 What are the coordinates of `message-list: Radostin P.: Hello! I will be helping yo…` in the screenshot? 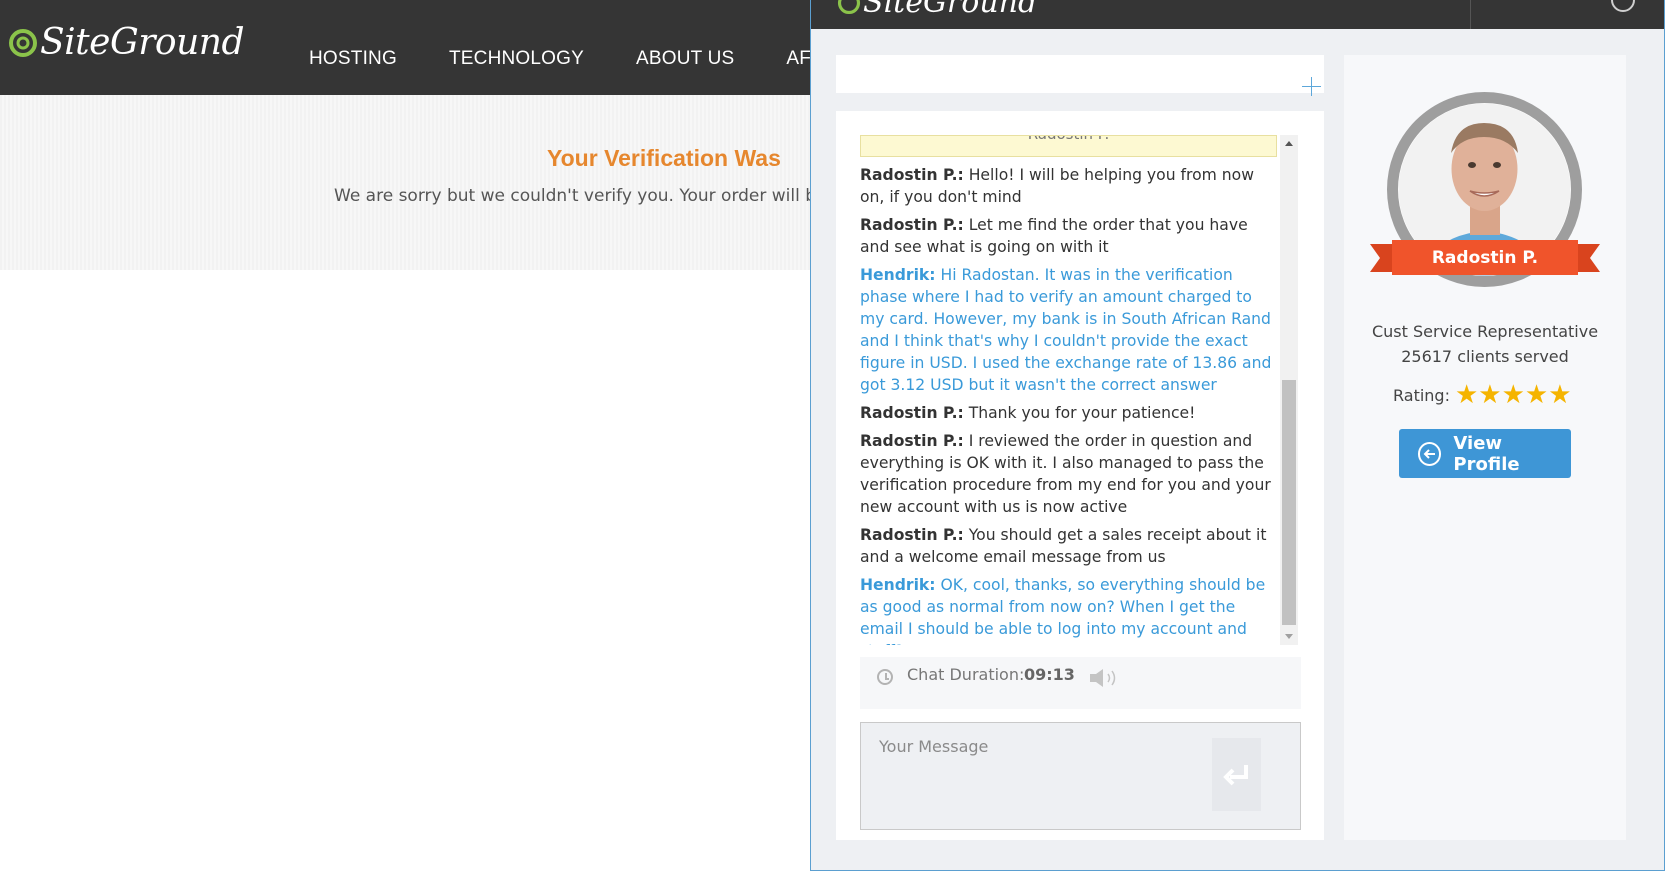 It's located at (1068, 404).